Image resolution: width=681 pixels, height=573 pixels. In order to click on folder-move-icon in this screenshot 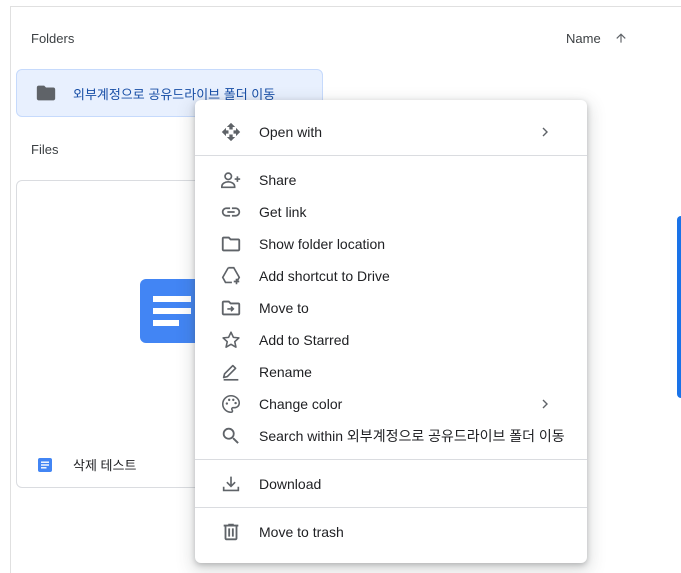, I will do `click(231, 308)`.